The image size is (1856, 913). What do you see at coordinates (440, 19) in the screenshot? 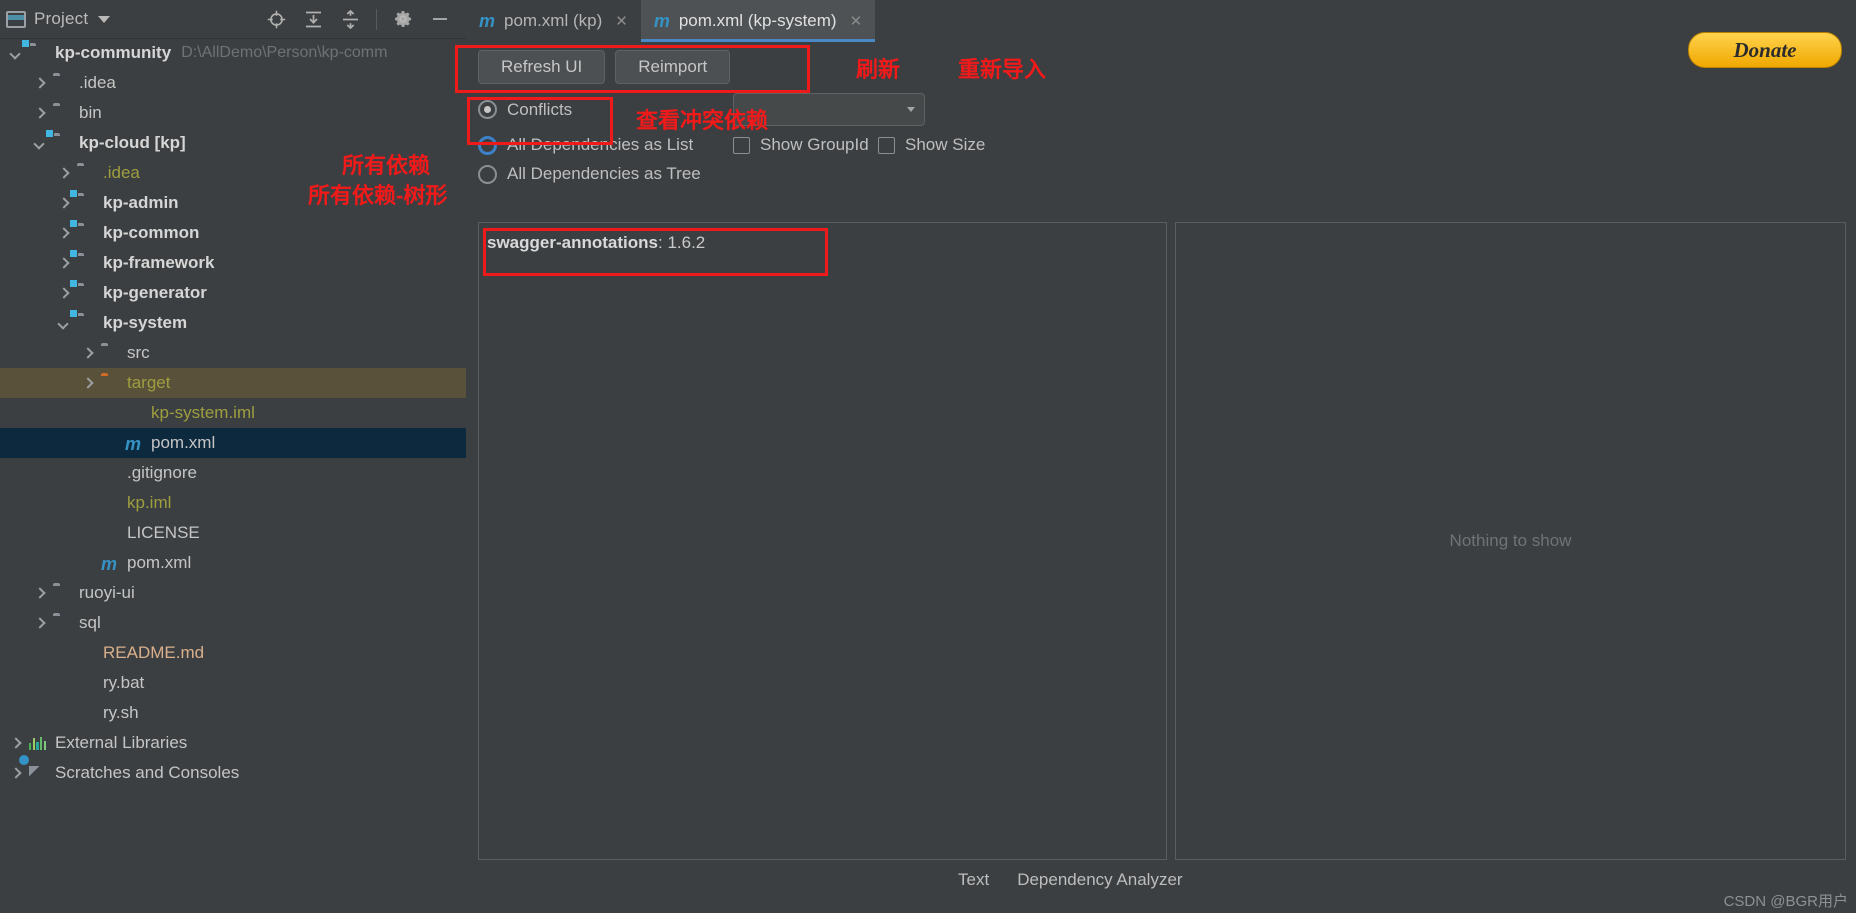
I see `minimize-icon` at bounding box center [440, 19].